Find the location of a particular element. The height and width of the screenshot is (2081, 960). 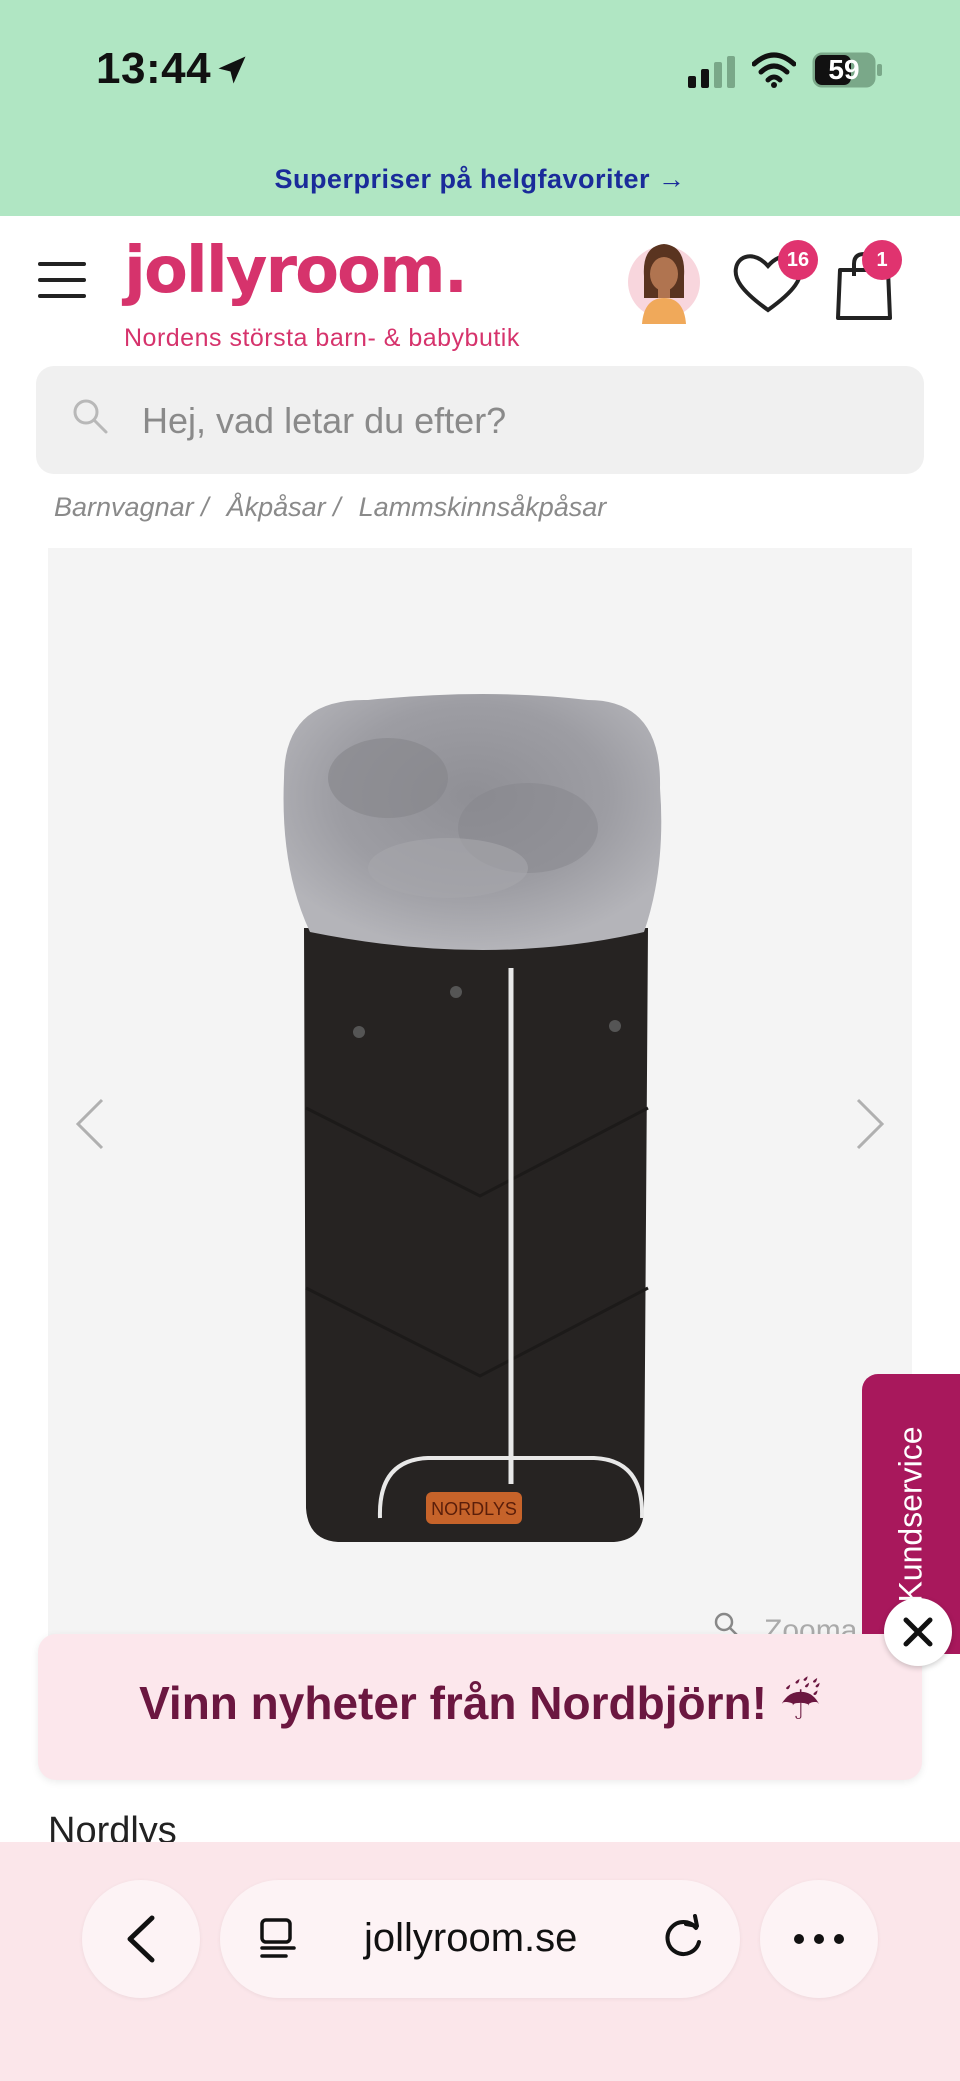

browser-back-button is located at coordinates (141, 1939).